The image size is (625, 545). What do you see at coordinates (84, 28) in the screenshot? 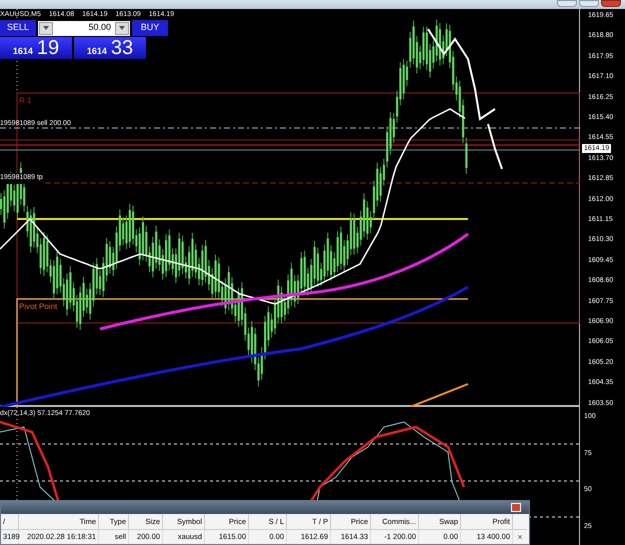
I see `lot-size-field: 50.00` at bounding box center [84, 28].